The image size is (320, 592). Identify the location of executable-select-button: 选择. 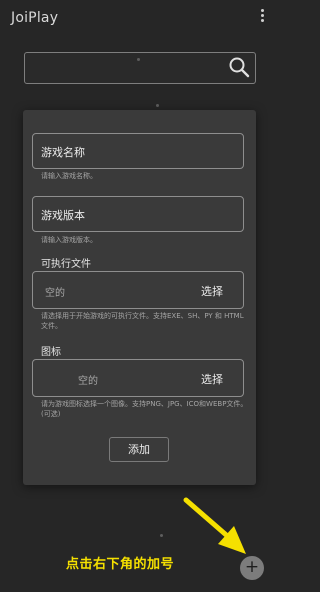
(212, 291).